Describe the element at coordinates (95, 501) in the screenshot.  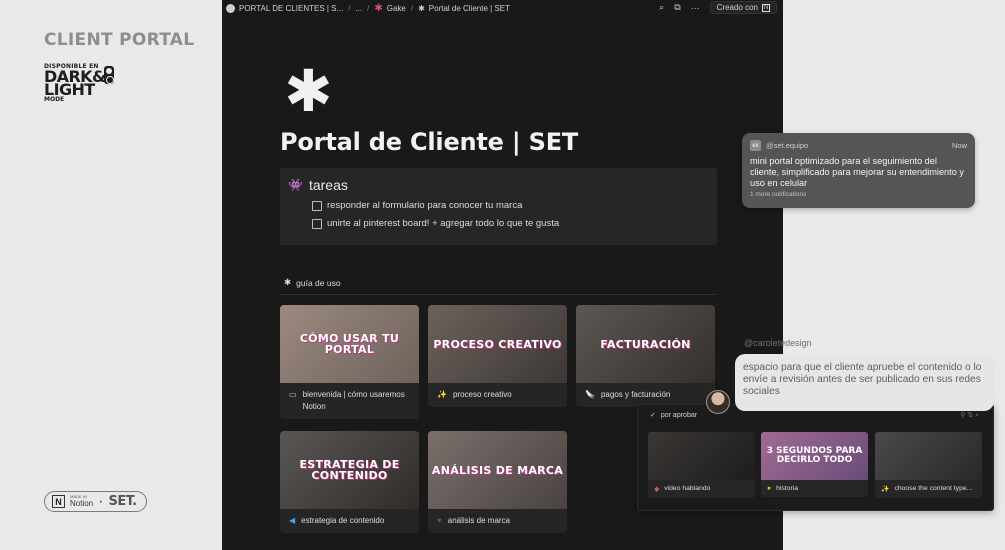
I see `made-with-notion-badge: N MADE IN Notion · SET.` at that location.